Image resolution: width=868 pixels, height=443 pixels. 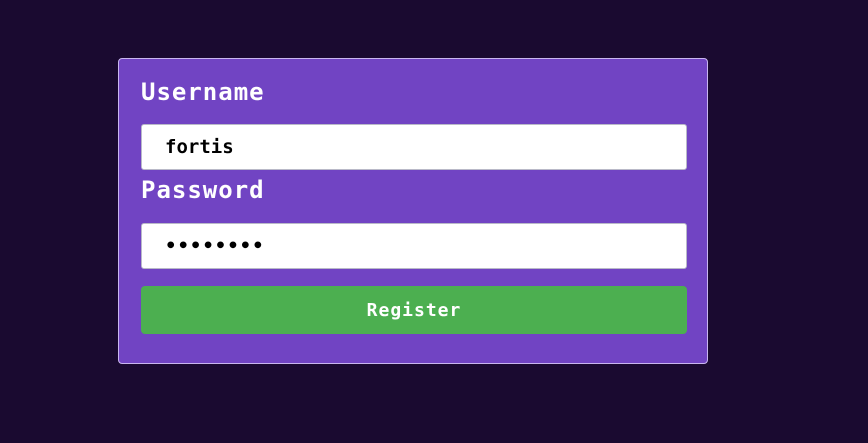 I want to click on password-label: Password, so click(x=203, y=190).